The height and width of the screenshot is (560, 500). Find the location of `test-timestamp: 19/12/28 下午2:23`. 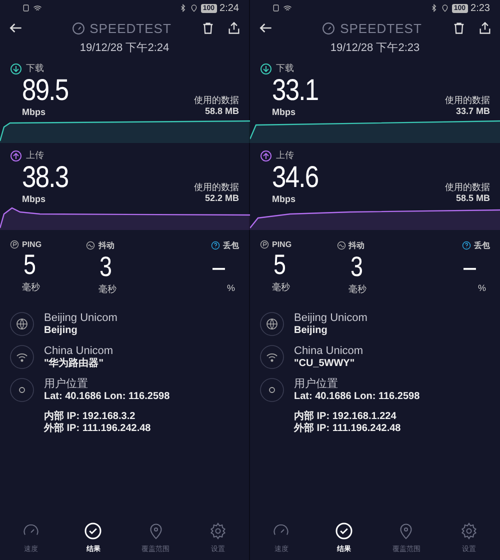

test-timestamp: 19/12/28 下午2:23 is located at coordinates (375, 48).